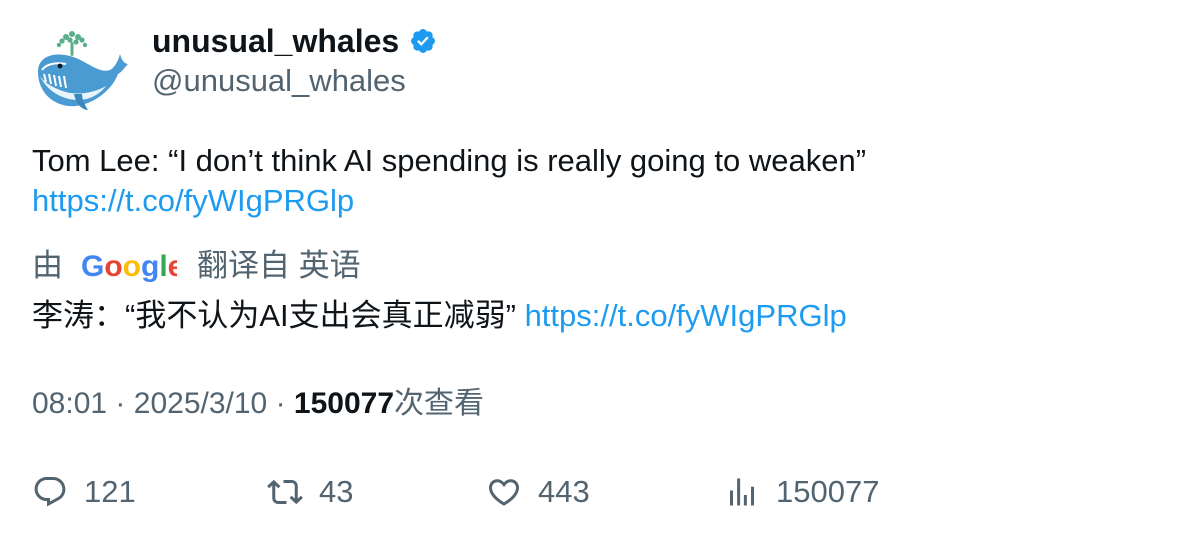 This screenshot has height=538, width=1196. I want to click on views-action-count: 150077, so click(828, 491).